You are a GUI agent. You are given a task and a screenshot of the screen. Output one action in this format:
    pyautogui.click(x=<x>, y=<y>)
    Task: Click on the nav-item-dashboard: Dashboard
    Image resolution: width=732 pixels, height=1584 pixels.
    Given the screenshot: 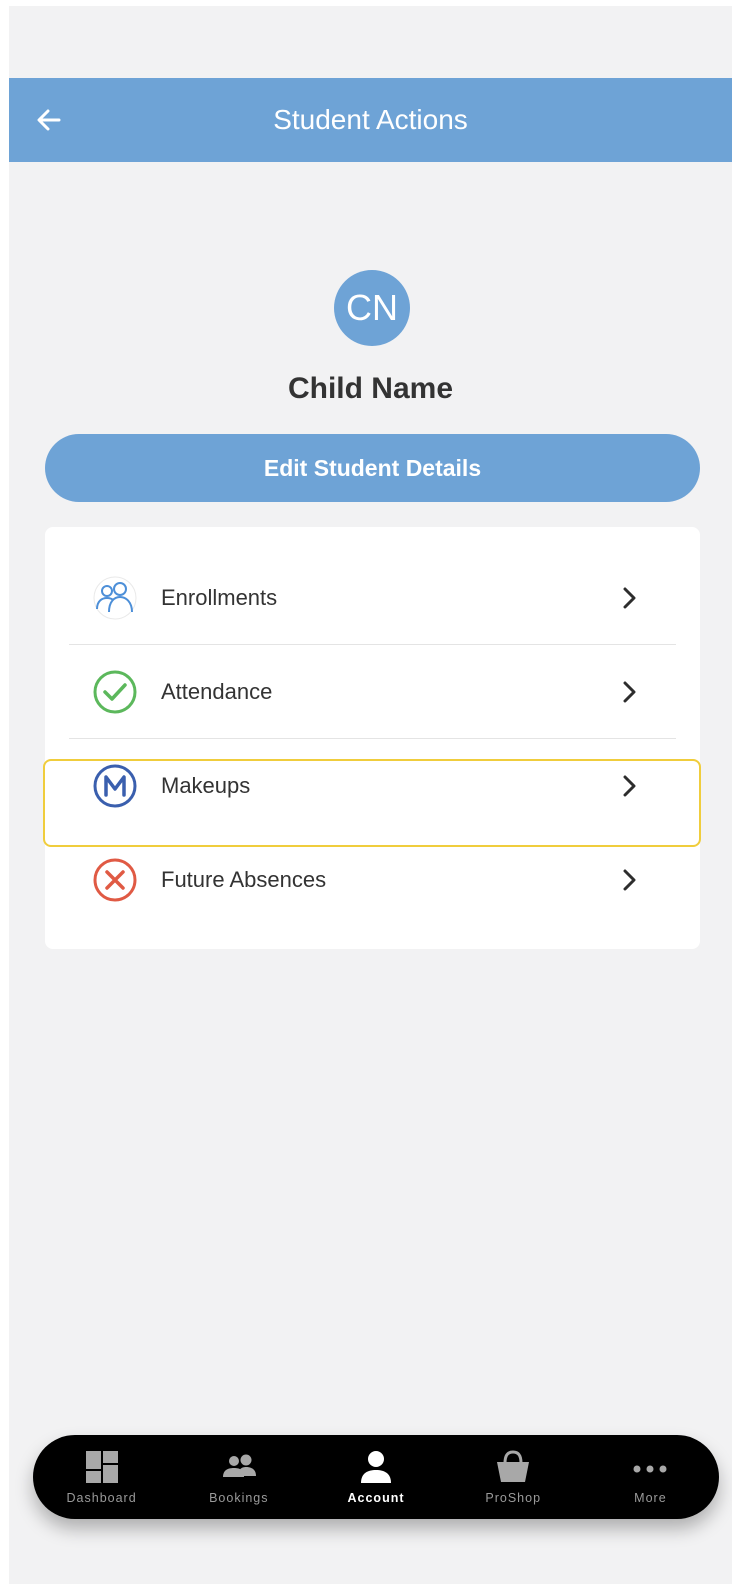 What is the action you would take?
    pyautogui.click(x=101, y=1477)
    